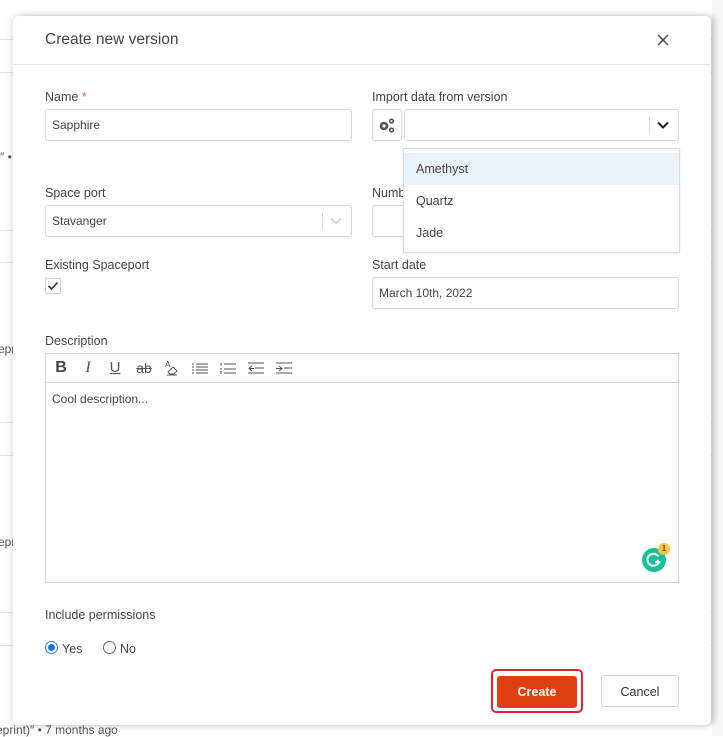 The image size is (723, 737). I want to click on numbered-list-button, so click(228, 368).